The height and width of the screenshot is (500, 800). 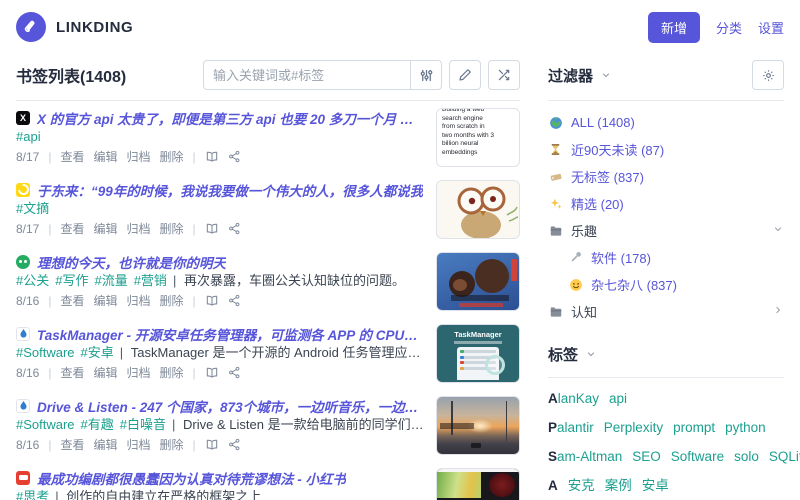 I want to click on filter-label: 软件 (178), so click(x=621, y=257).